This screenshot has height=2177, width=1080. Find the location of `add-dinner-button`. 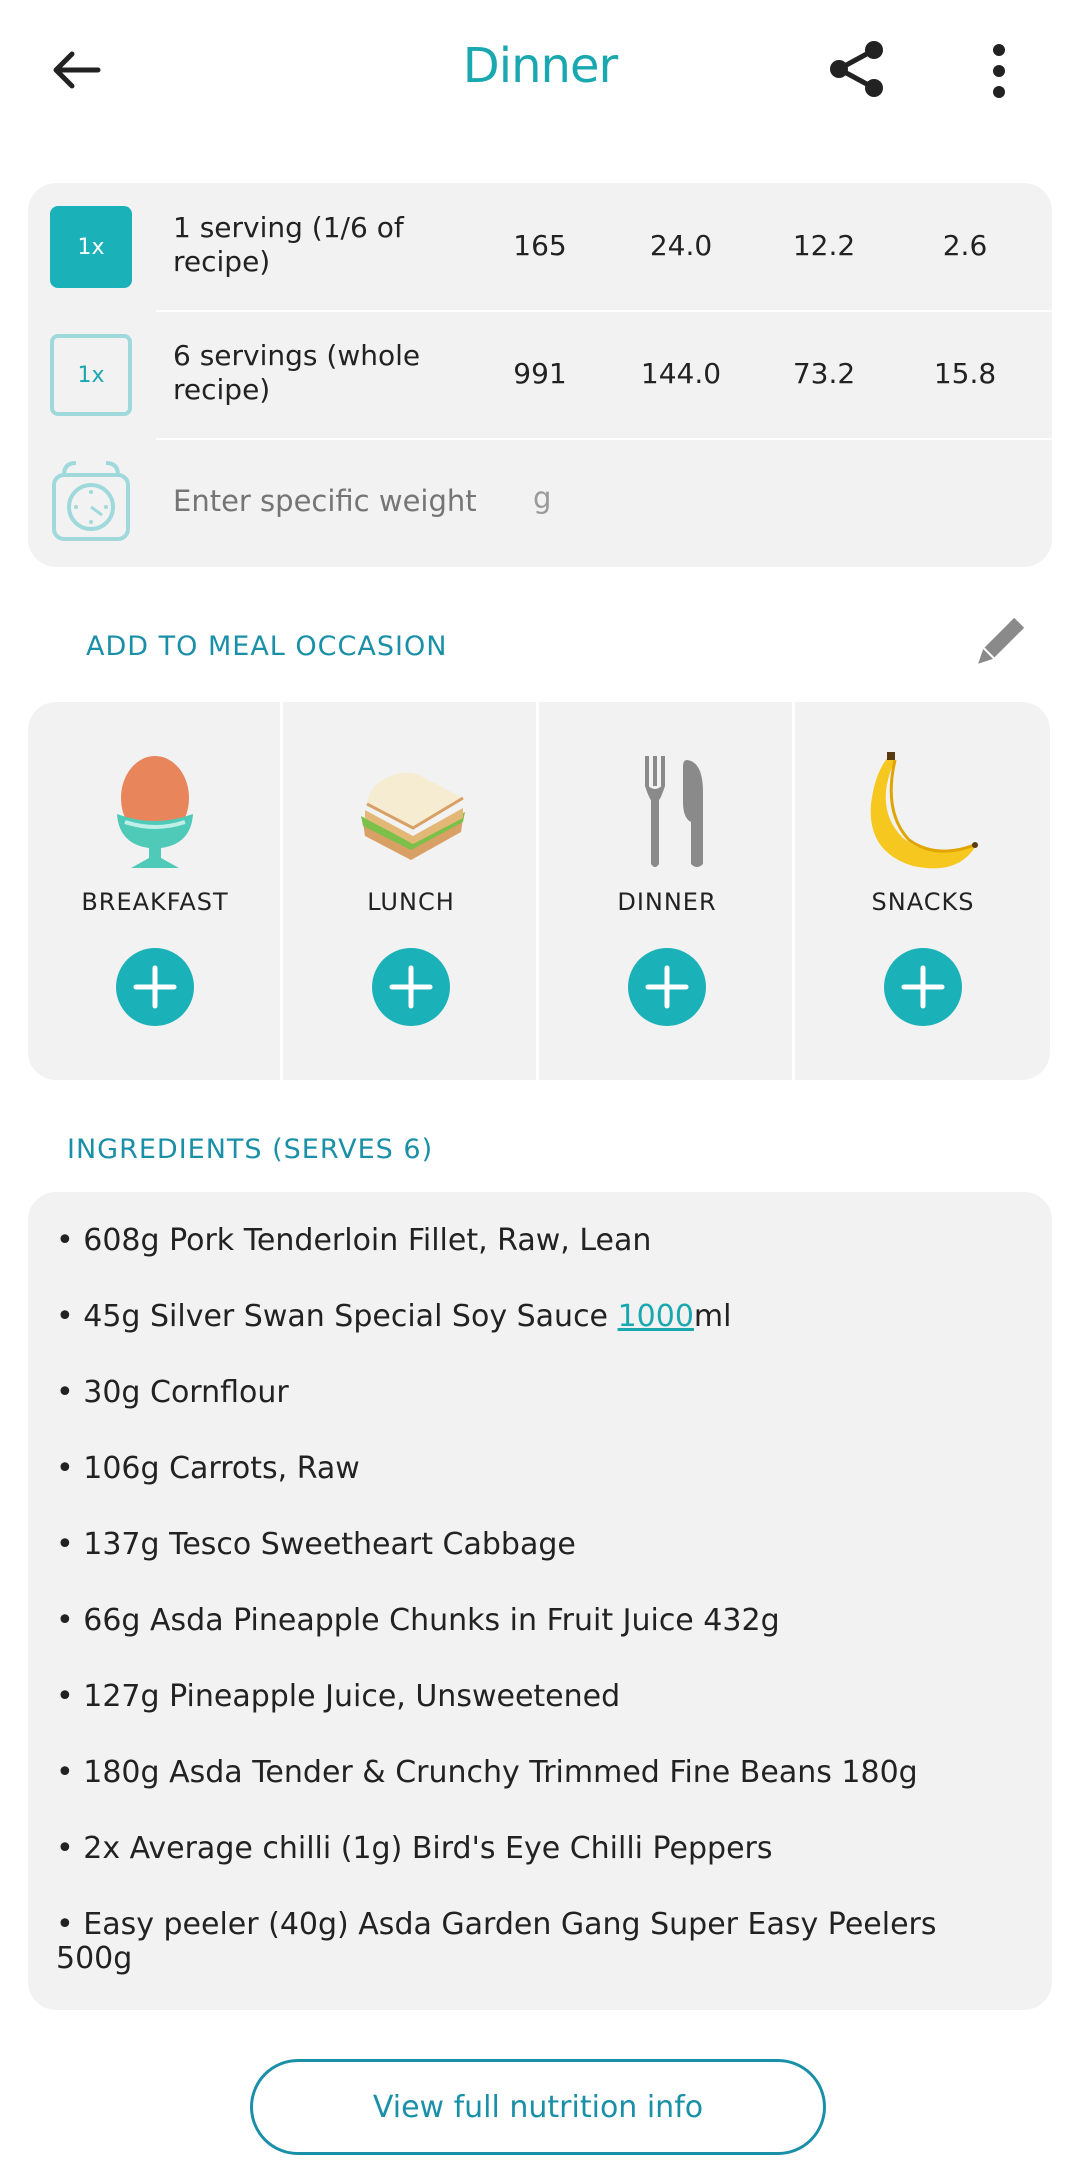

add-dinner-button is located at coordinates (667, 987).